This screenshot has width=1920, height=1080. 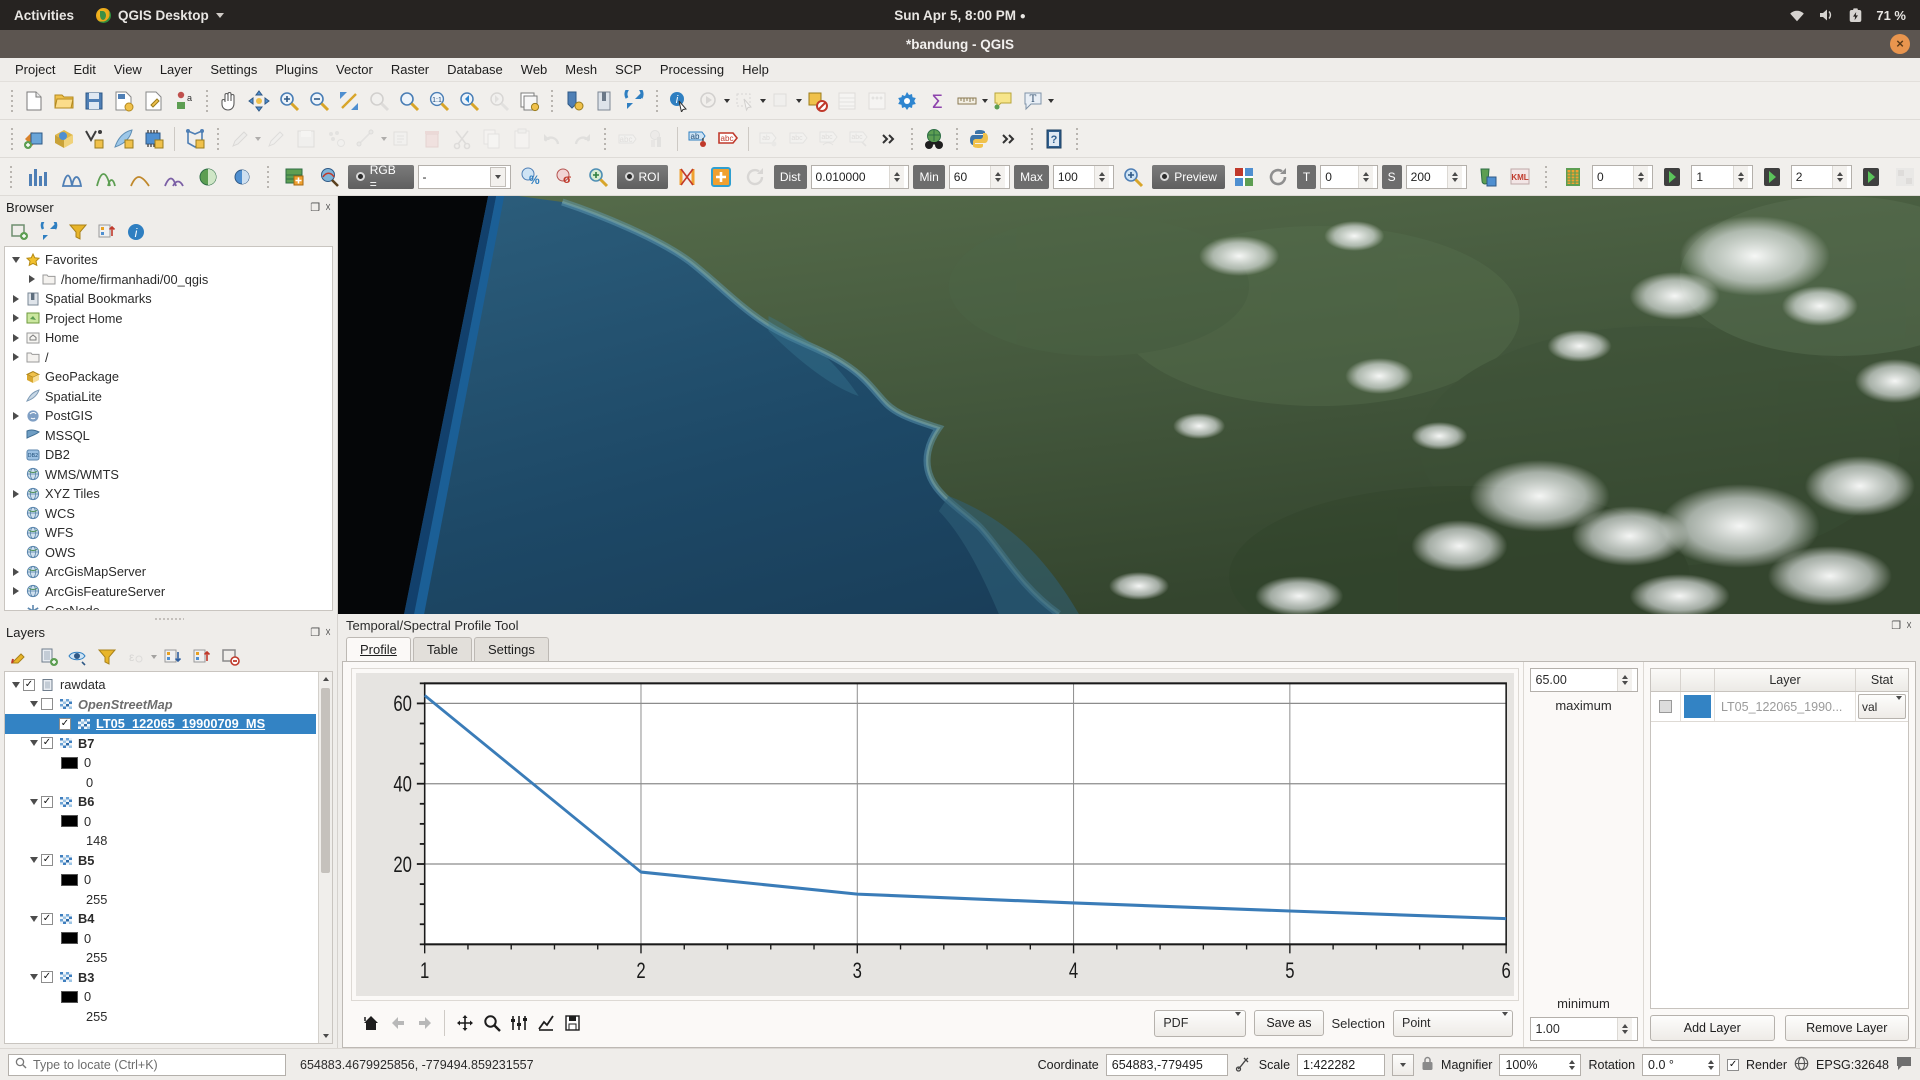 I want to click on info-icon: i, so click(x=135, y=232).